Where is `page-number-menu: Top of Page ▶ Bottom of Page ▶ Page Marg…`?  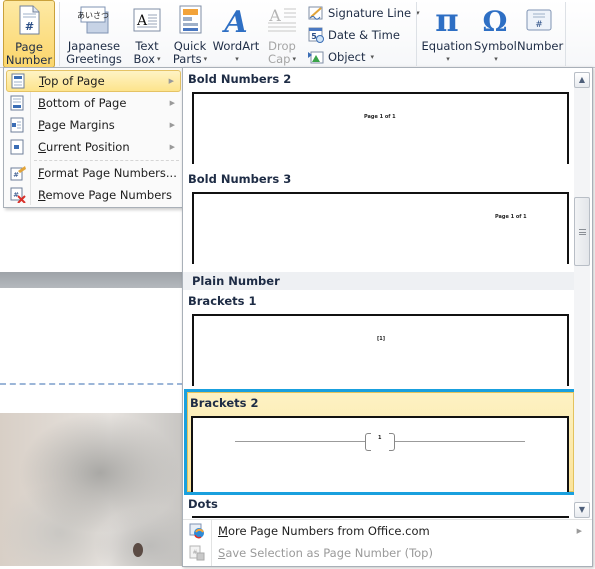 page-number-menu: Top of Page ▶ Bottom of Page ▶ Page Marg… is located at coordinates (93, 137).